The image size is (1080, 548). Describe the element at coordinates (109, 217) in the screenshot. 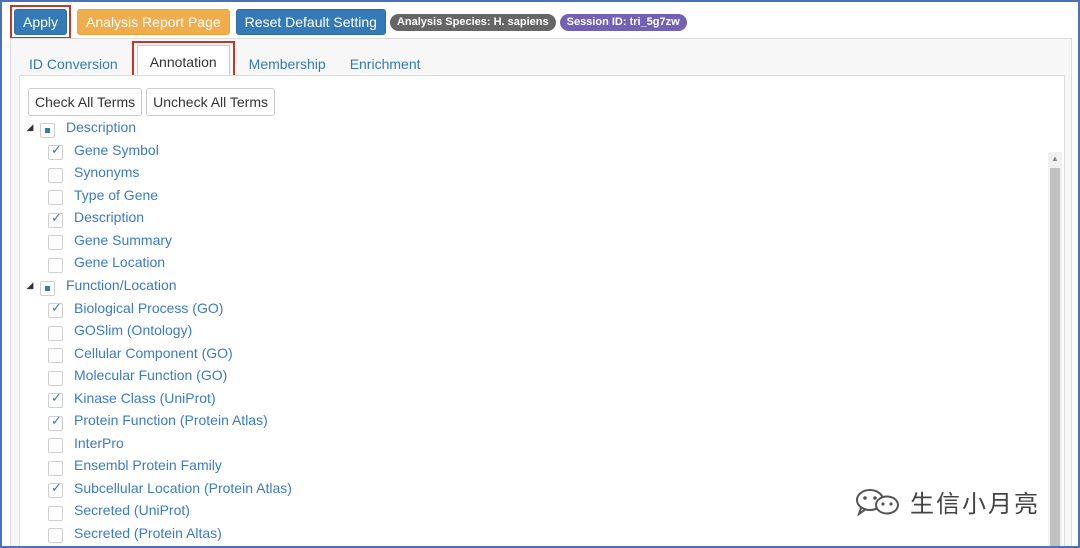

I see `term-label: Description` at that location.